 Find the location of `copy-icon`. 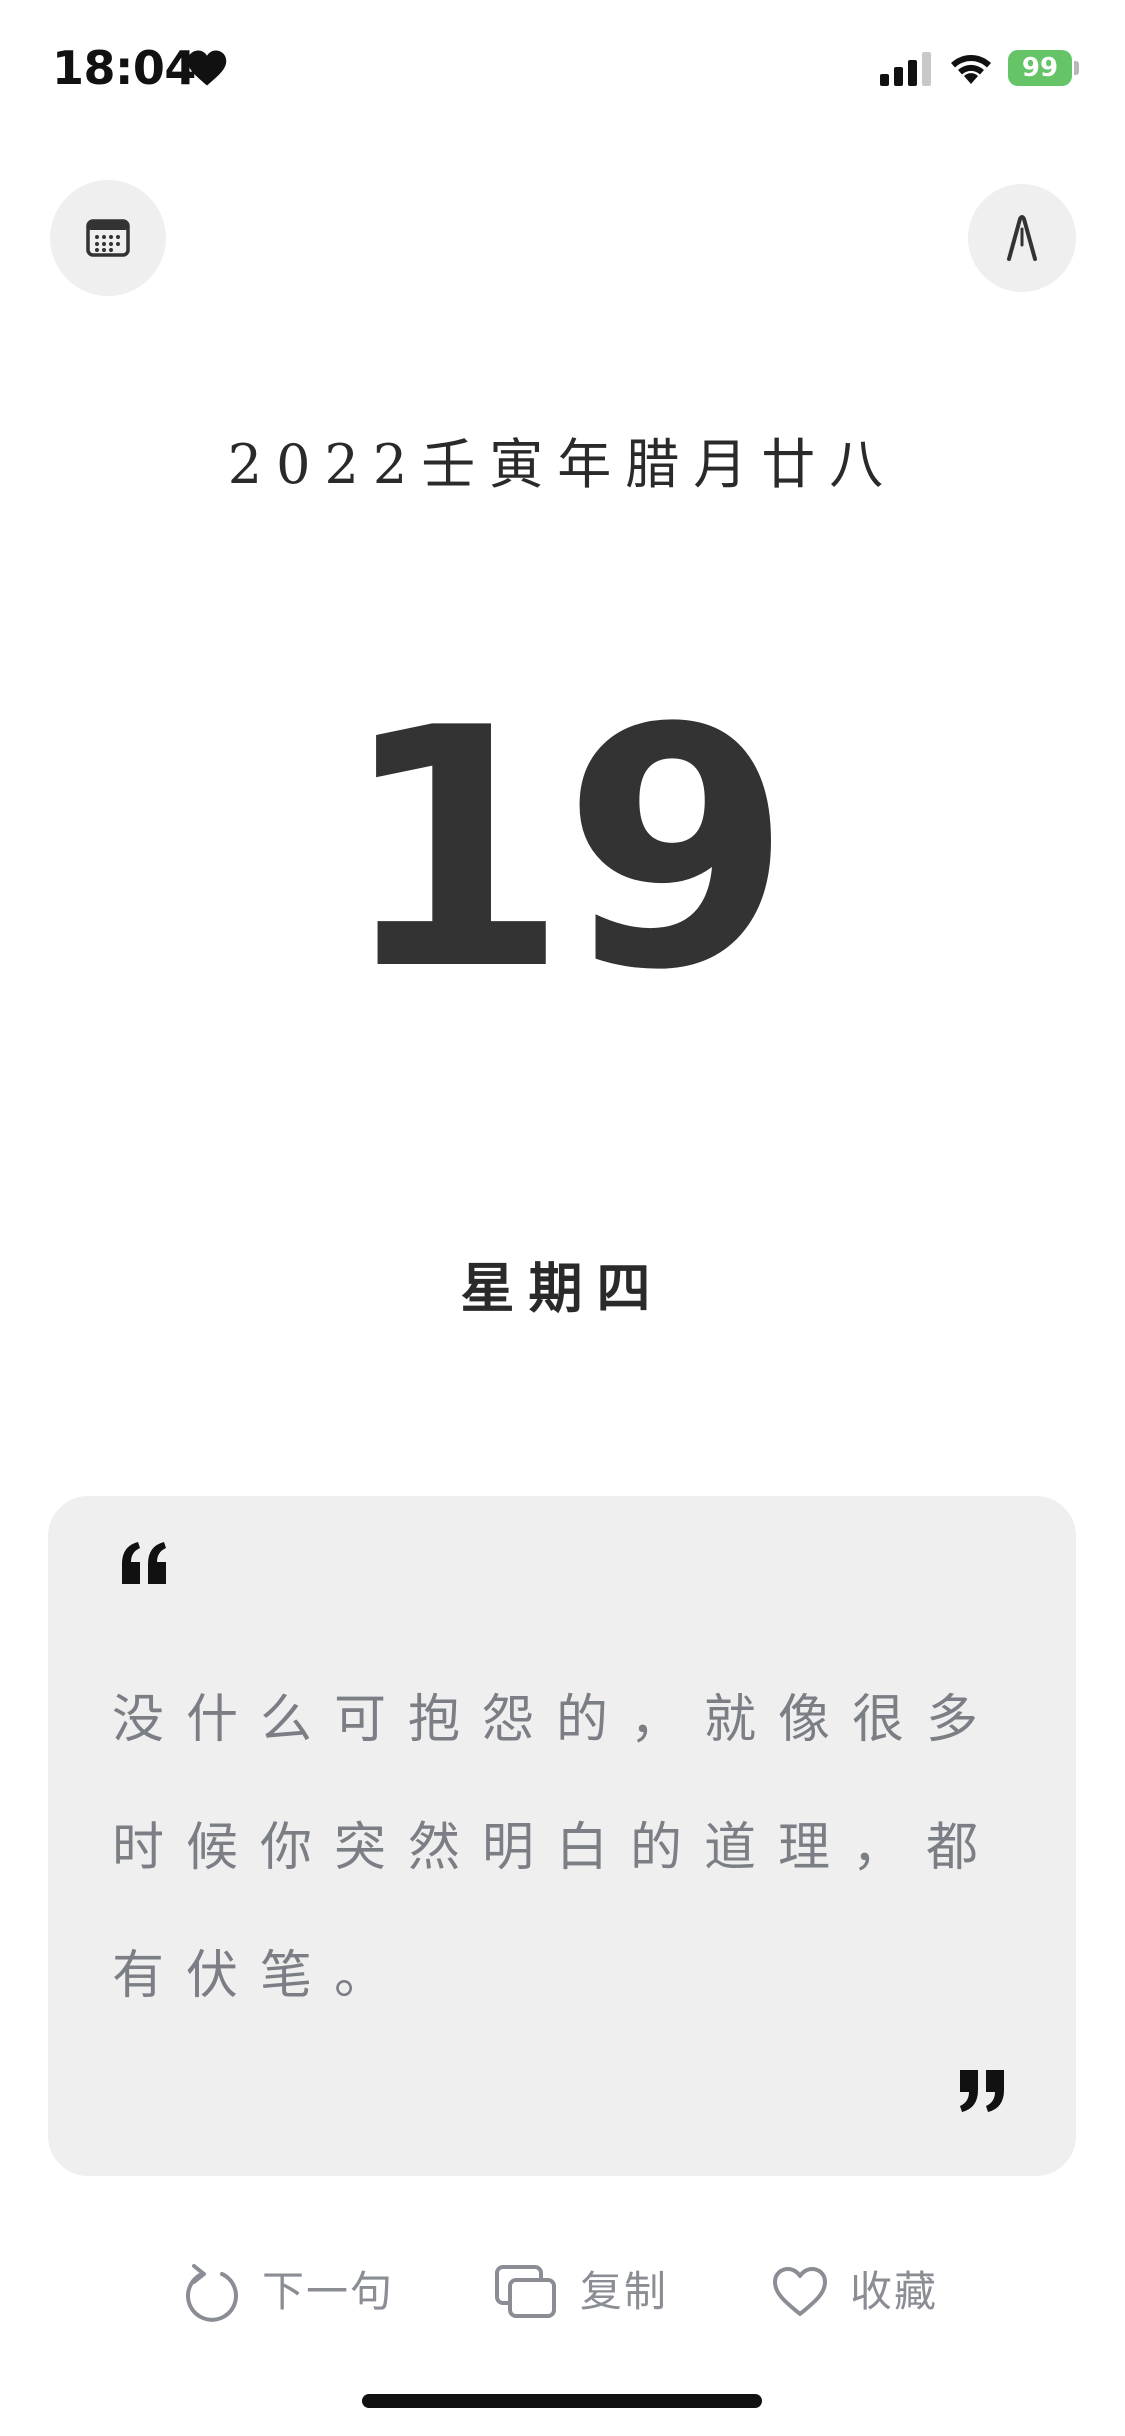

copy-icon is located at coordinates (525, 2291).